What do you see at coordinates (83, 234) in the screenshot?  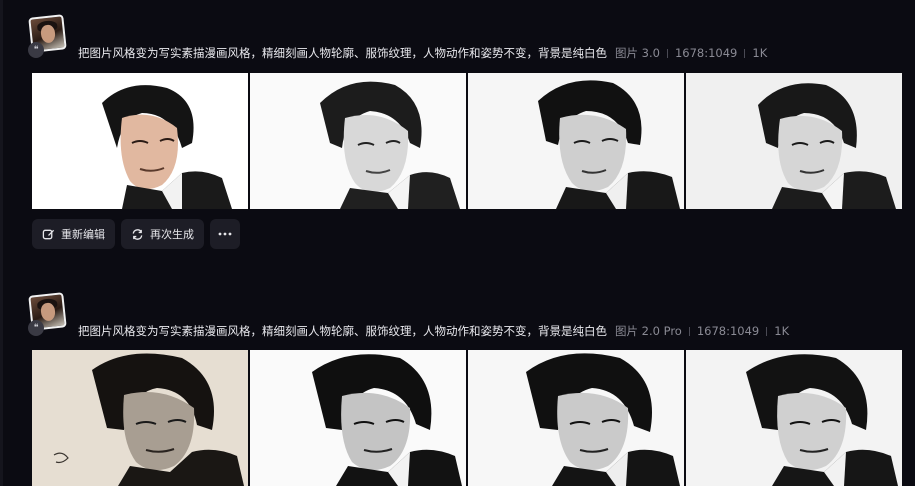 I see `re-edit-label: 重新编辑` at bounding box center [83, 234].